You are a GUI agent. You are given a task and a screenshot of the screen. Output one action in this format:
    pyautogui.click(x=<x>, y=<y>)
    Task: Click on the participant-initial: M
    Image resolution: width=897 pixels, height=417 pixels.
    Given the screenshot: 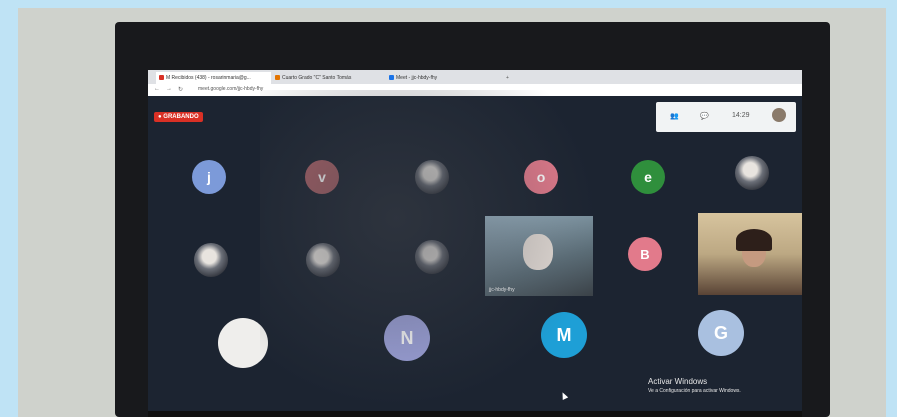 What is the action you would take?
    pyautogui.click(x=564, y=334)
    